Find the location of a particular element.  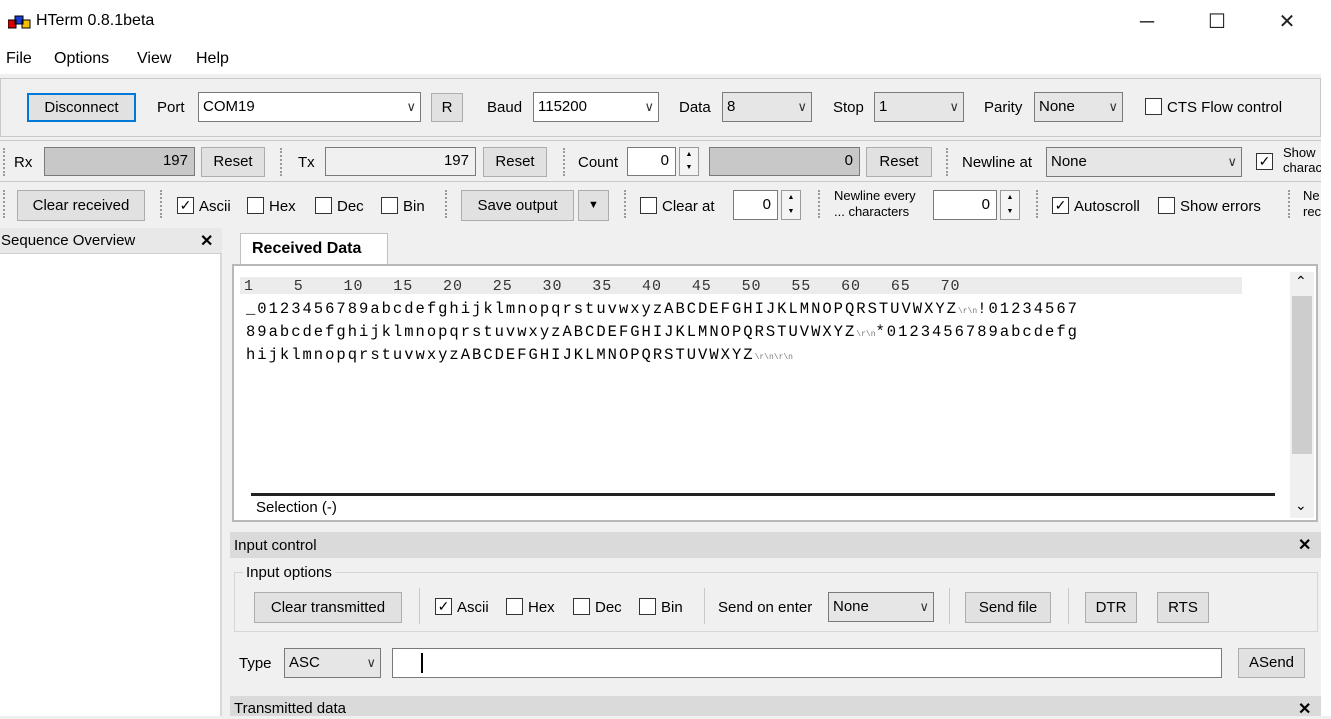

parity-select: None ∨ is located at coordinates (1078, 107).